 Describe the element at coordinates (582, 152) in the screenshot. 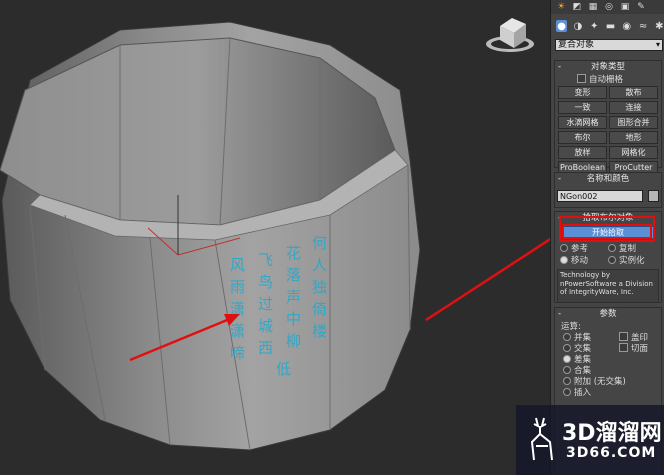

I see `loft-button: 放样` at that location.